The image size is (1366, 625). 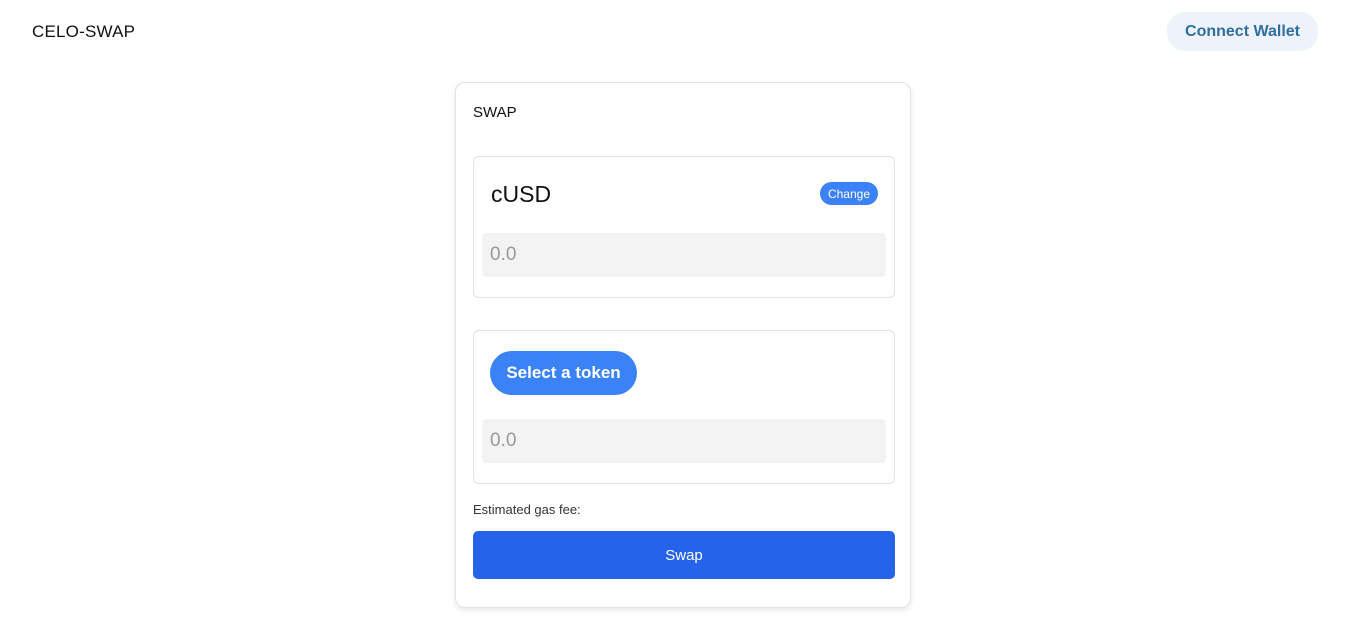 What do you see at coordinates (684, 227) in the screenshot?
I see `from-token-panel: cUSD Change` at bounding box center [684, 227].